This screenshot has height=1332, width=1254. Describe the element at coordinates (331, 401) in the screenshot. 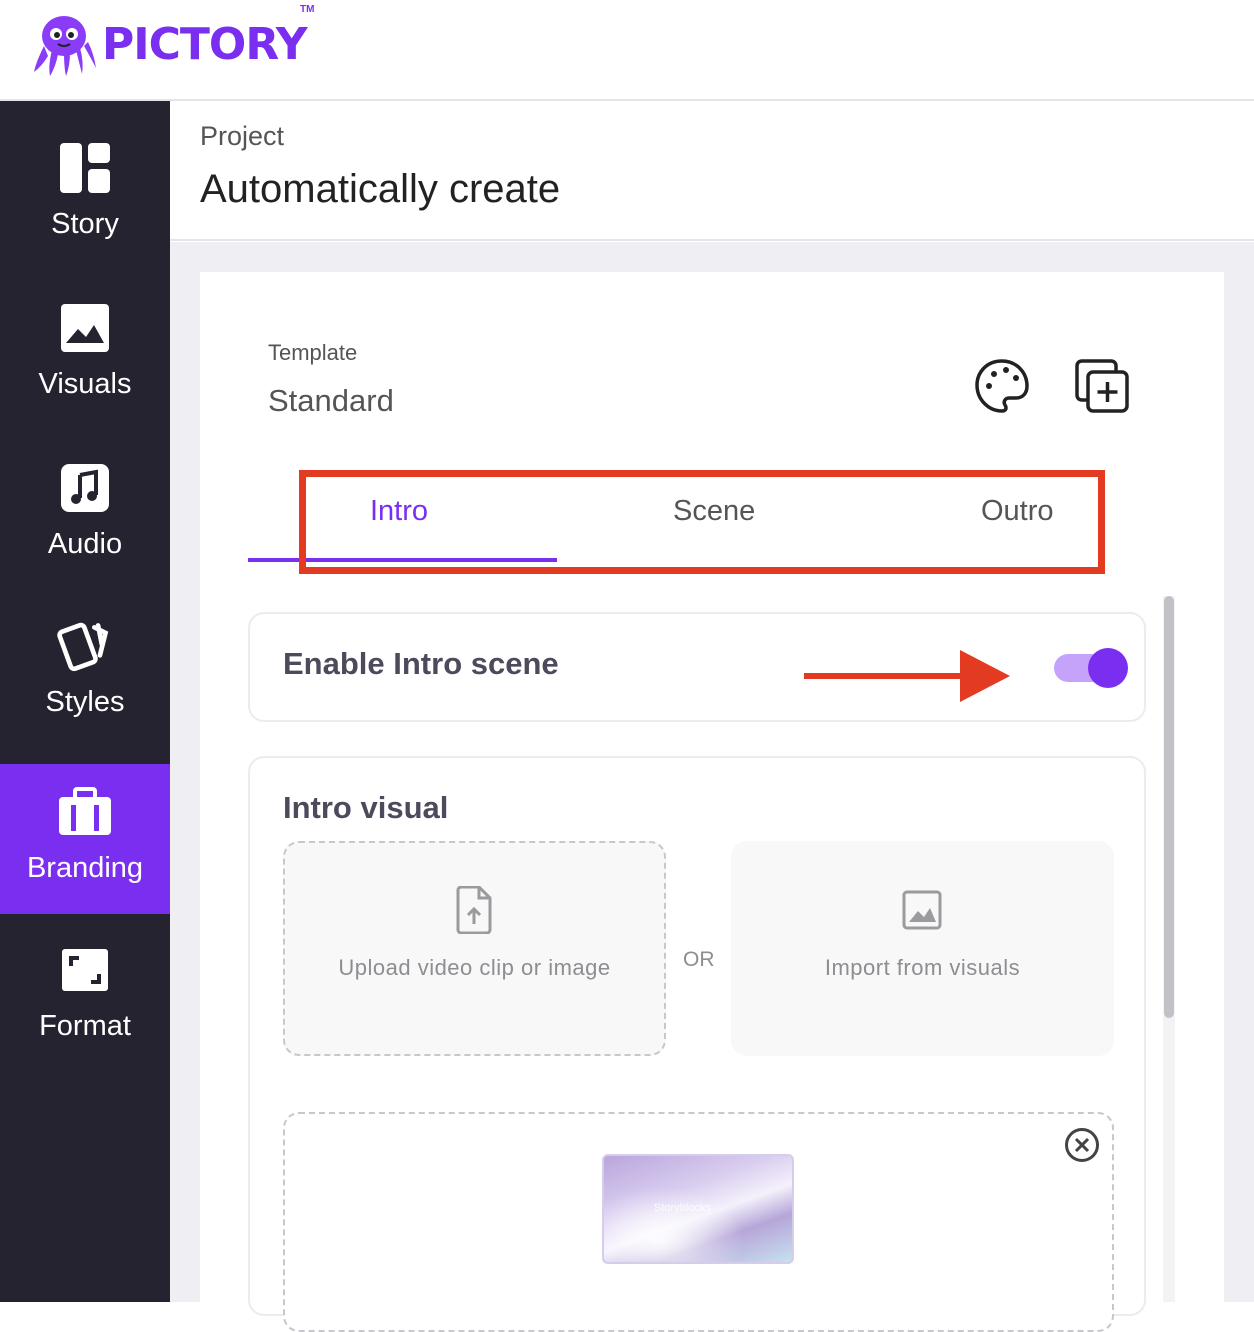

I see `template-value: Standard` at that location.